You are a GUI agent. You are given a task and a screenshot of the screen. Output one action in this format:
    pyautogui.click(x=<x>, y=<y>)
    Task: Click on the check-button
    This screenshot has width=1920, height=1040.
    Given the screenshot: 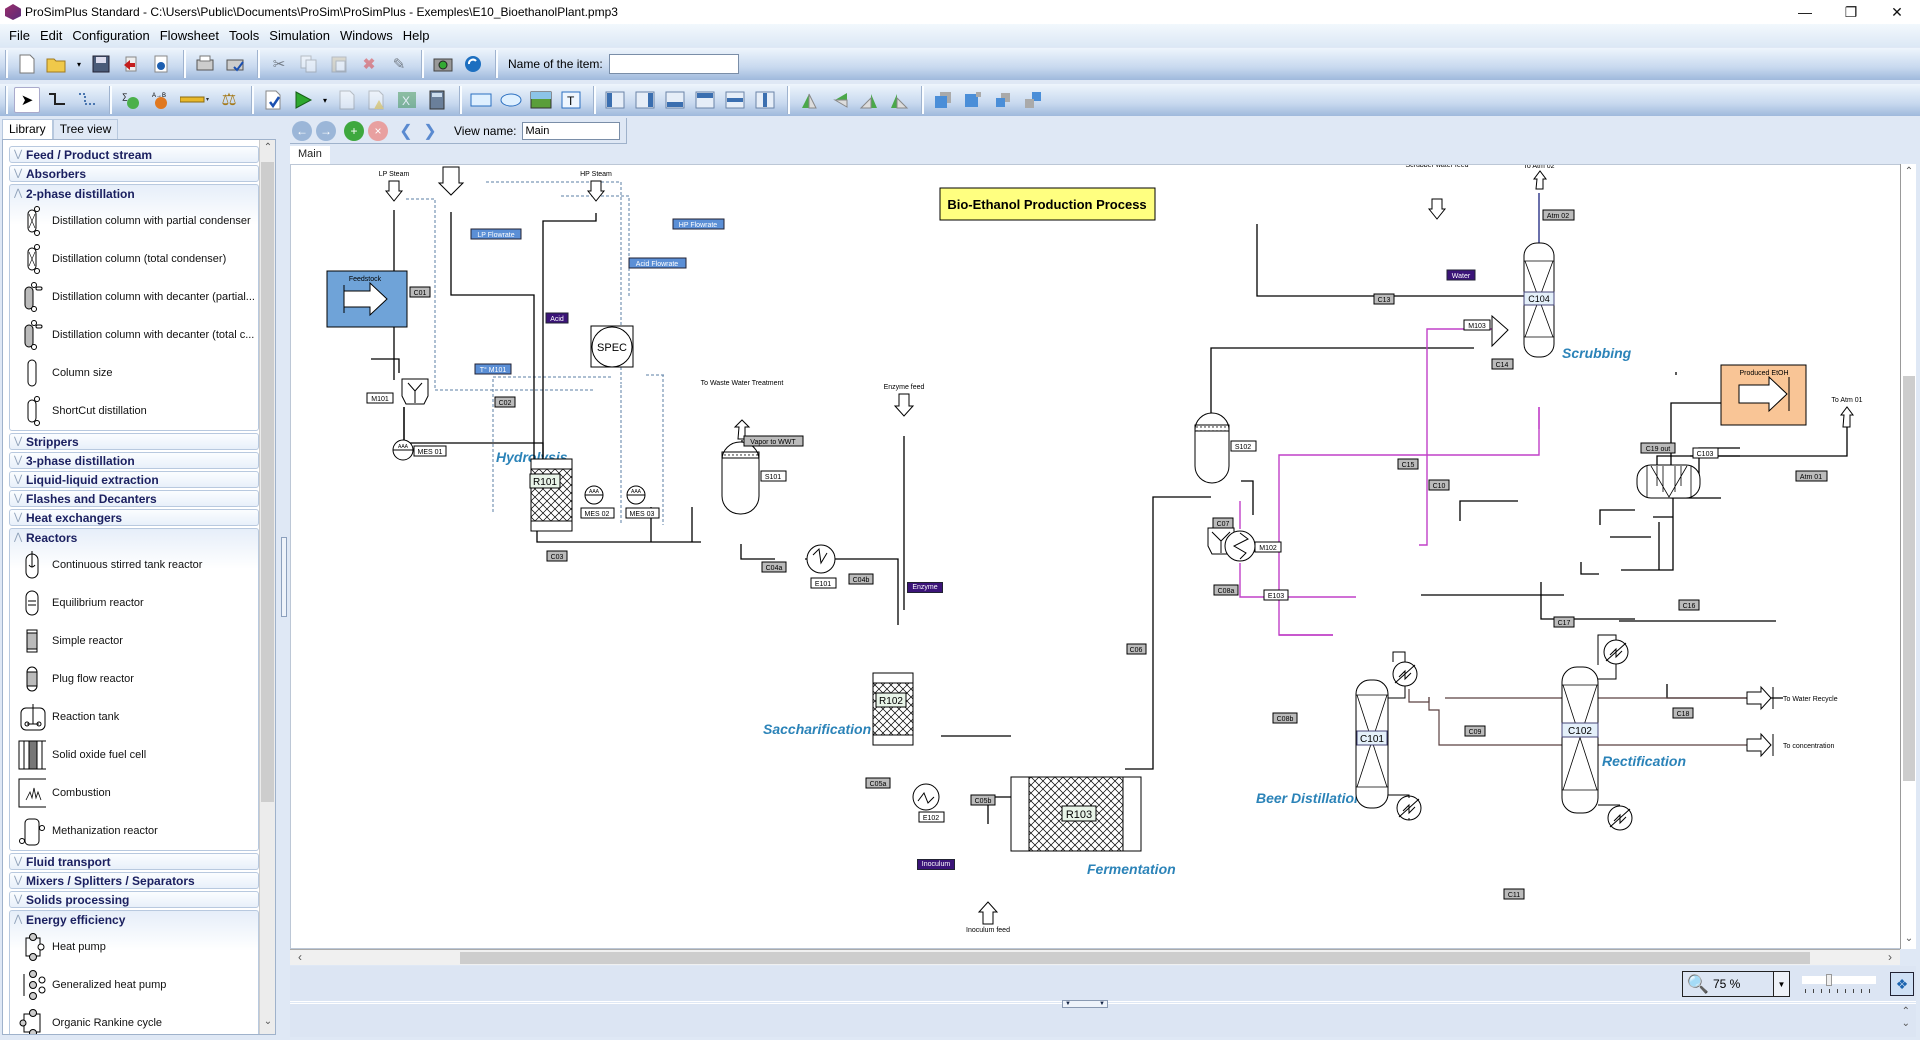 What is the action you would take?
    pyautogui.click(x=273, y=100)
    